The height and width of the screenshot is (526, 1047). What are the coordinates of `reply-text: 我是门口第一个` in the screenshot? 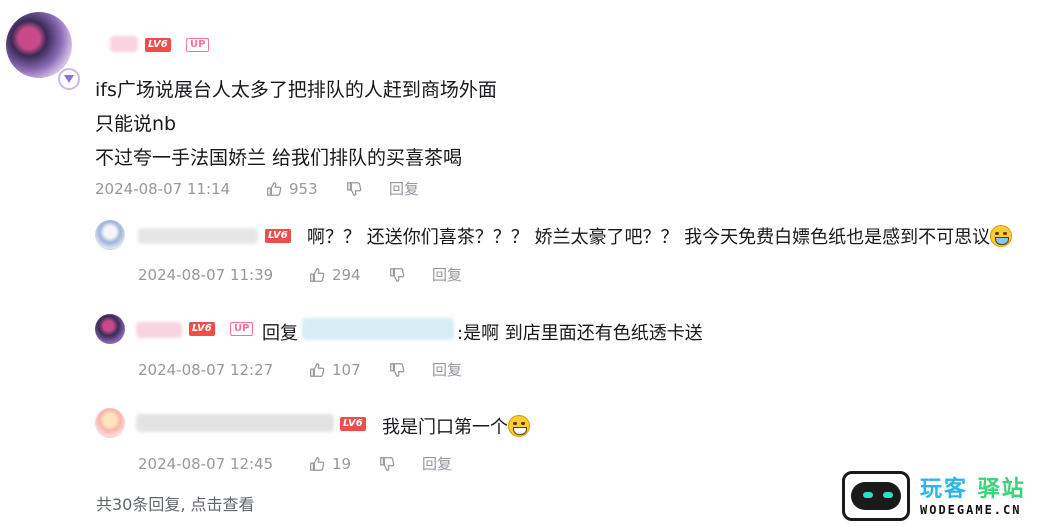 It's located at (456, 426).